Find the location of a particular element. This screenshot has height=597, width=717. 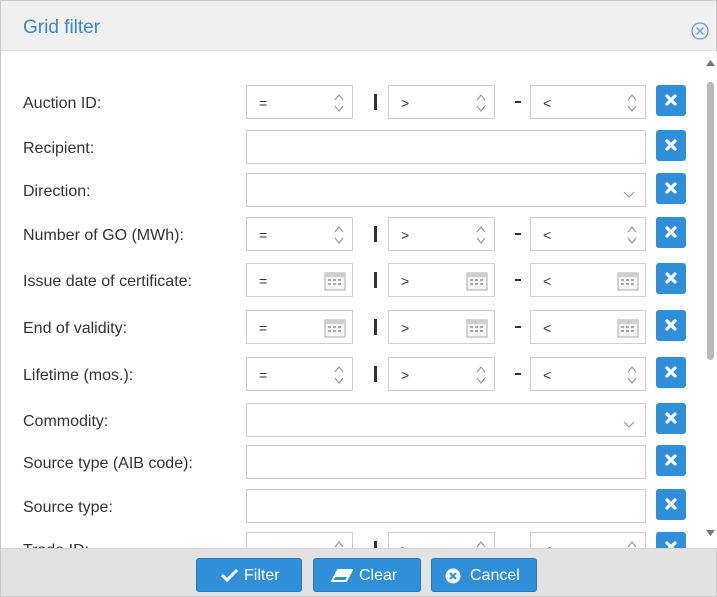

filter-row: Commodity: is located at coordinates (352, 423).